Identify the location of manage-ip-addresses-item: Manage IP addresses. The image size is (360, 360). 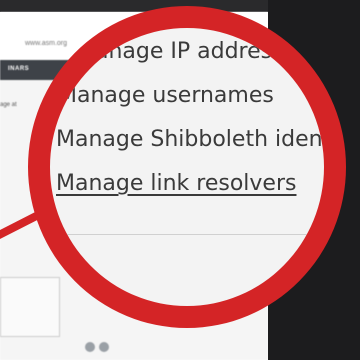
(200, 52).